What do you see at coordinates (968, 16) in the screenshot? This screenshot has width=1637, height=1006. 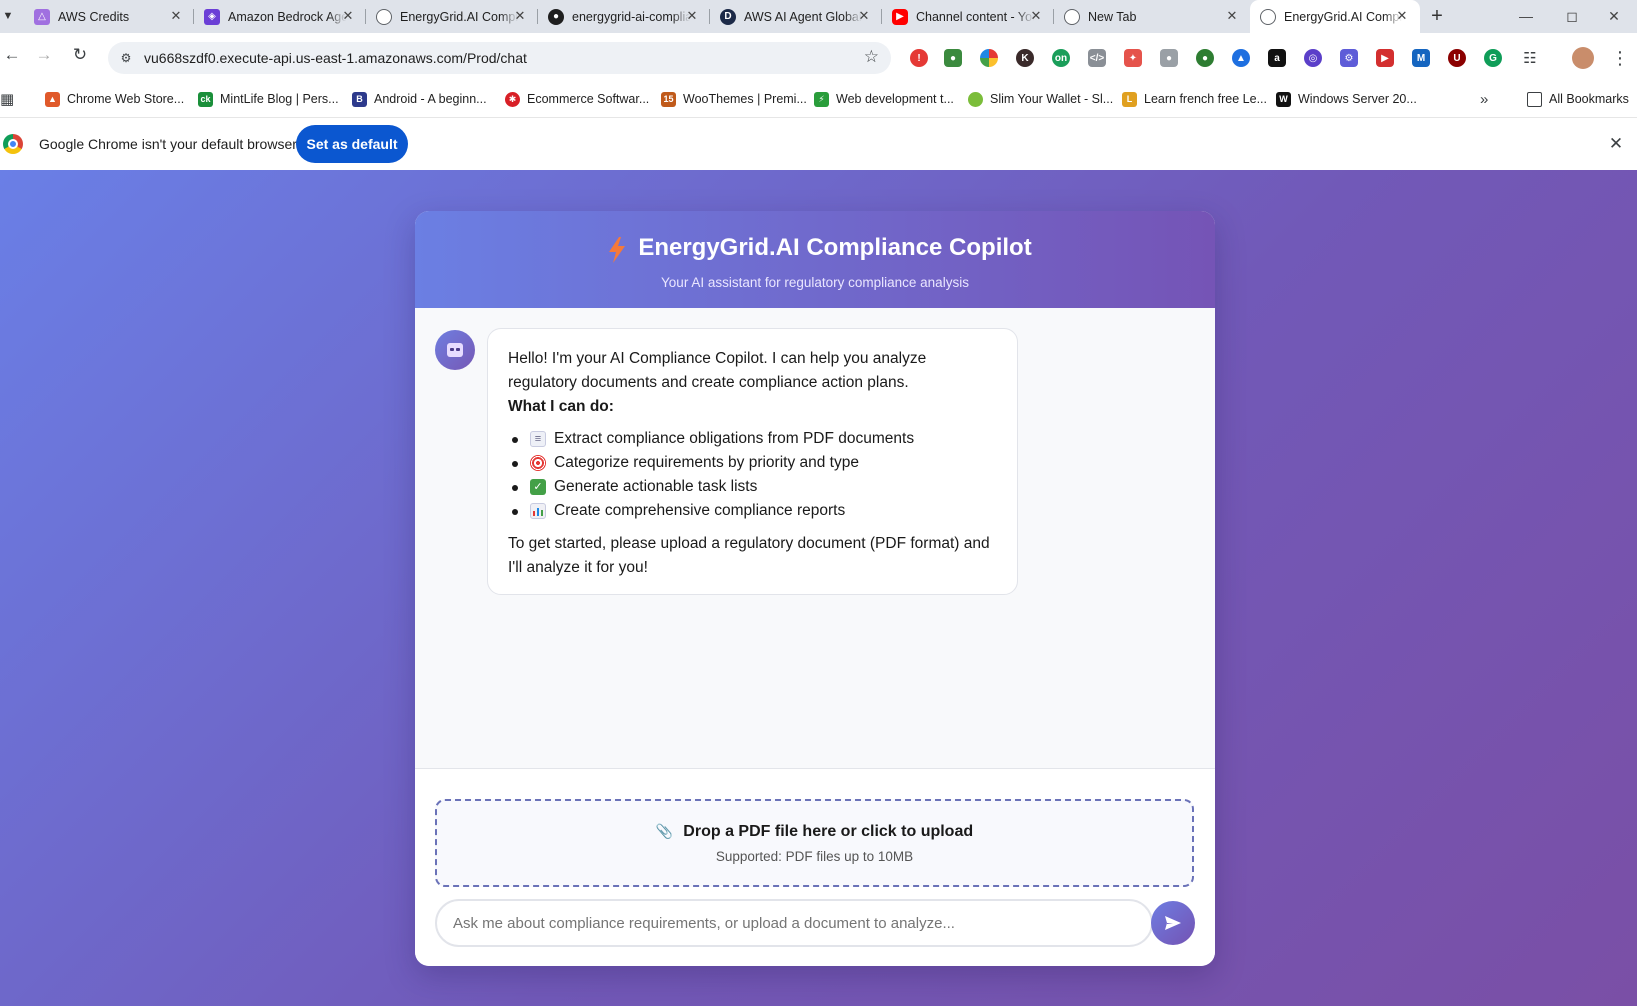 I see `tab-youtube: ▶ Channel content - YouTube ✕` at bounding box center [968, 16].